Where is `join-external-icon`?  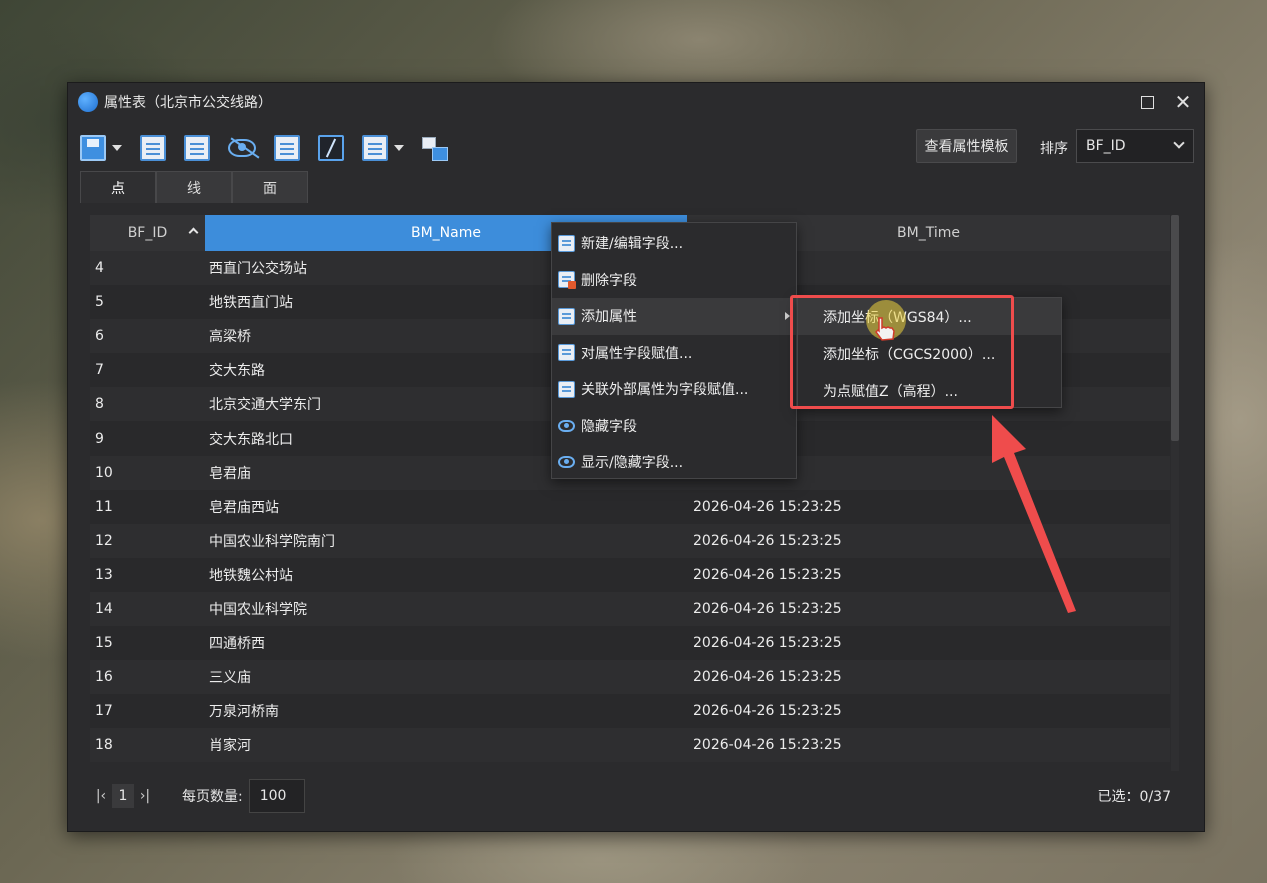
join-external-icon is located at coordinates (566, 389).